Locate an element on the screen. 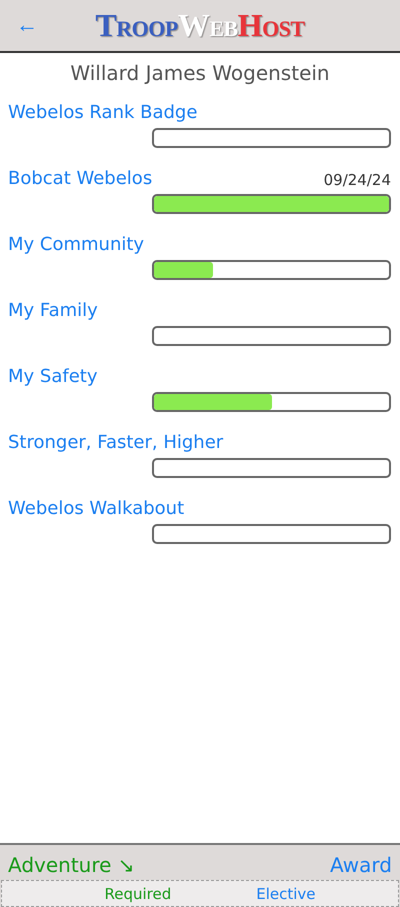 This screenshot has width=400, height=907. footer-tab: Award is located at coordinates (361, 865).